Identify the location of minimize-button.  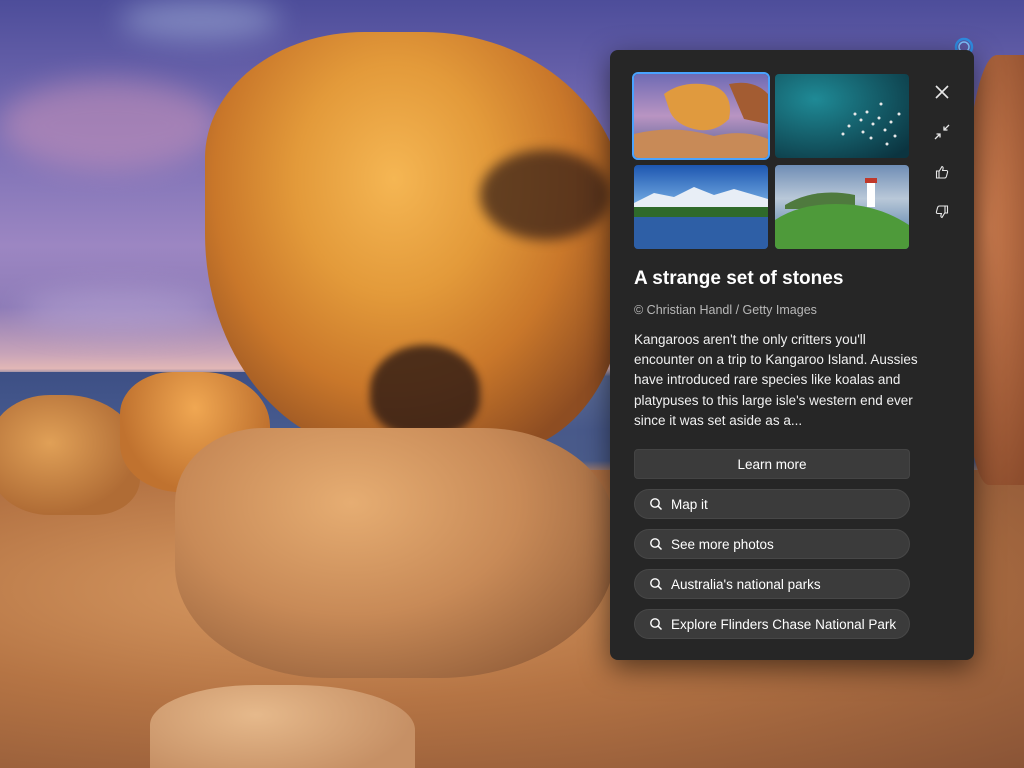
(942, 132).